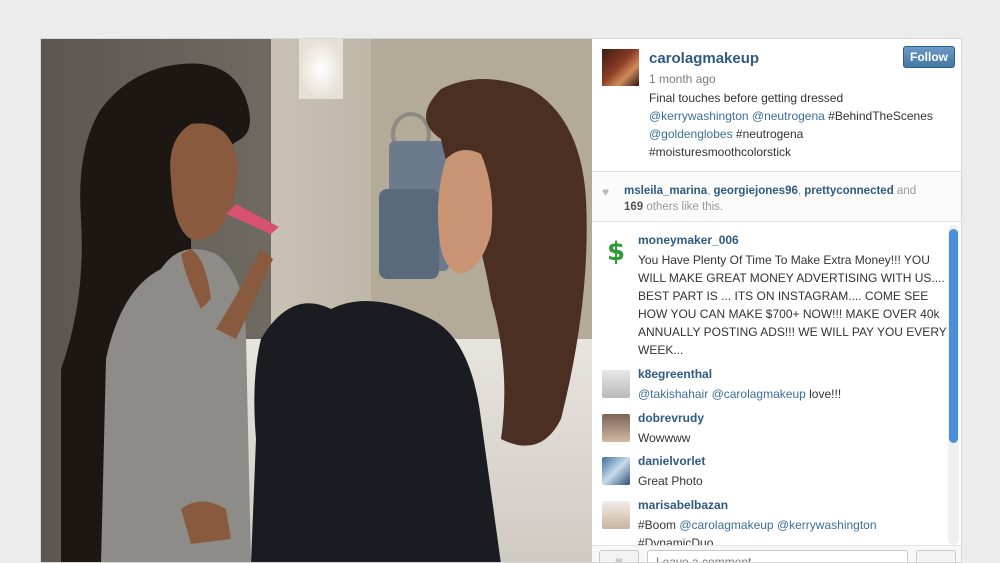 Image resolution: width=1000 pixels, height=563 pixels. I want to click on liker-username: georgiejones96, so click(756, 191).